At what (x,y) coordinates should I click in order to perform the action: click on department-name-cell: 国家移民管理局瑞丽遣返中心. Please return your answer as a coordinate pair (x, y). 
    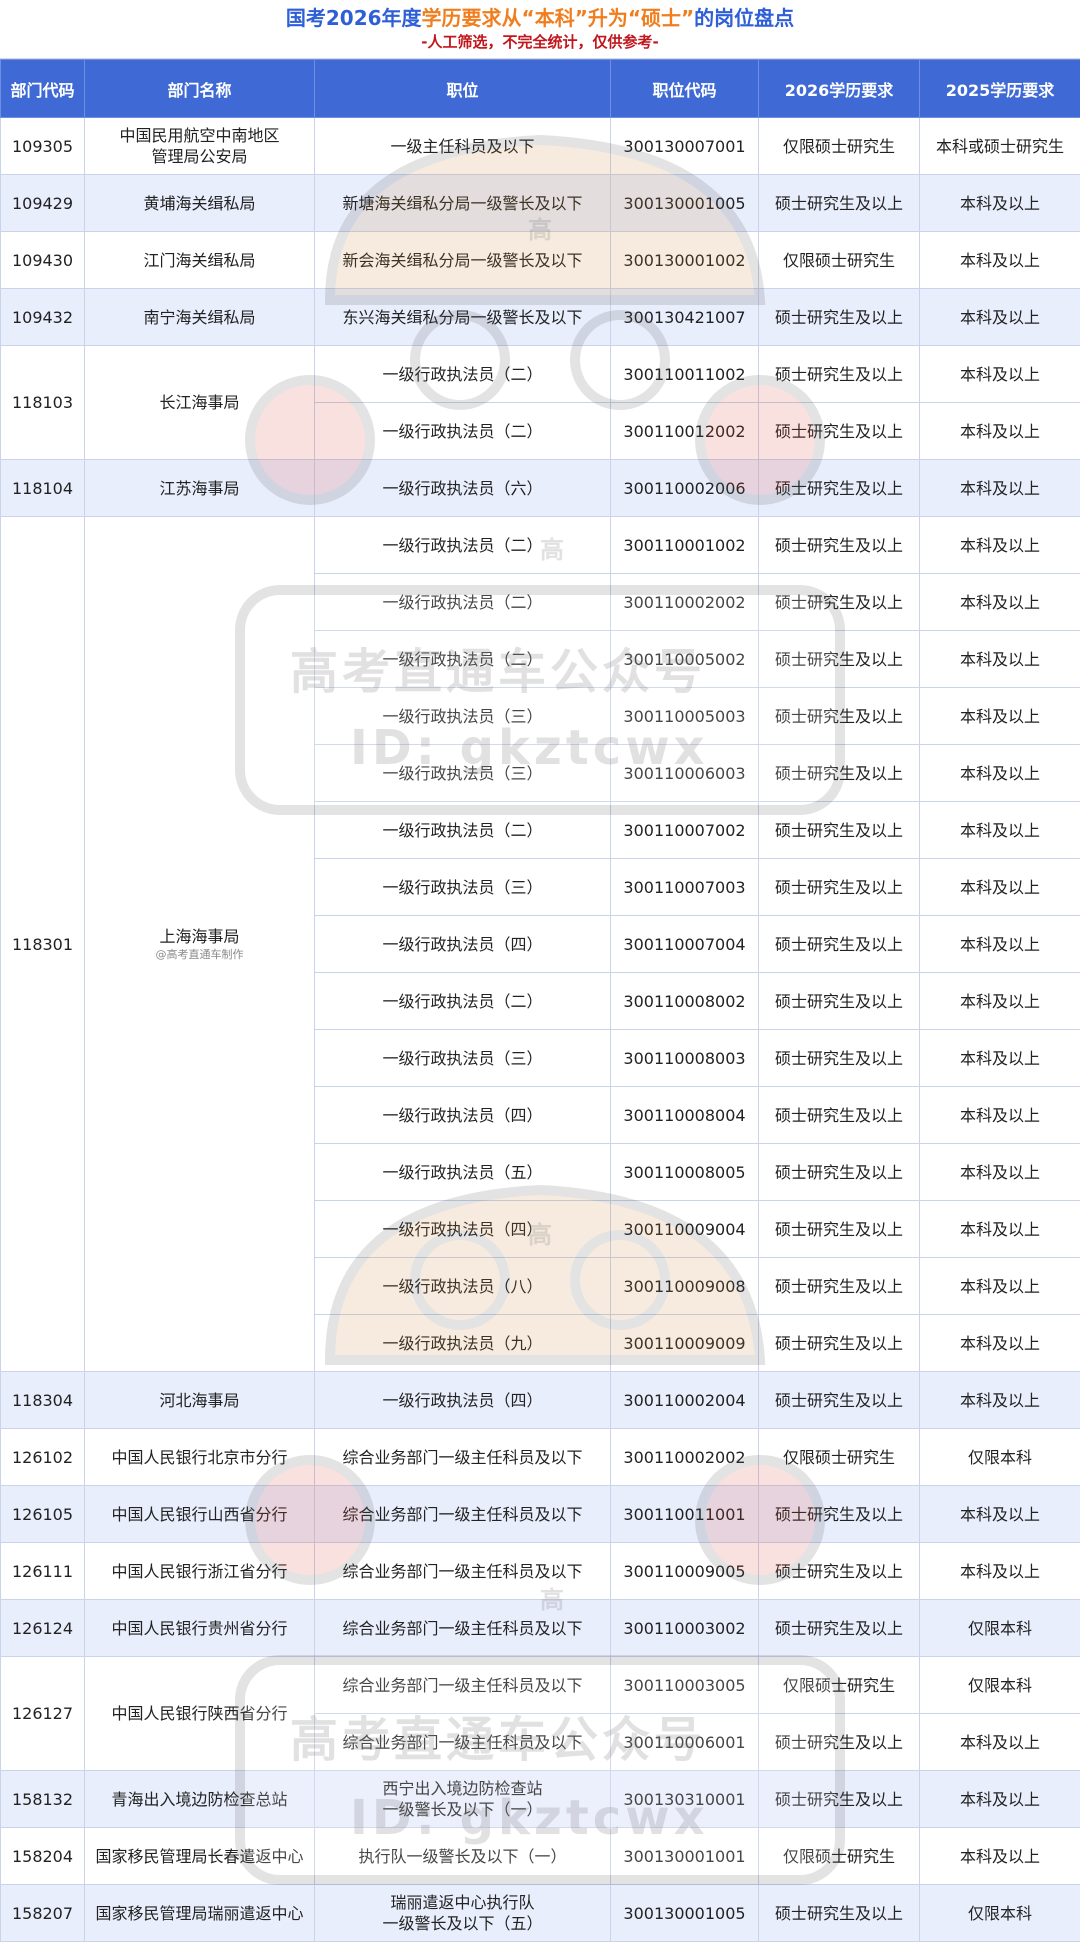
    Looking at the image, I should click on (199, 1913).